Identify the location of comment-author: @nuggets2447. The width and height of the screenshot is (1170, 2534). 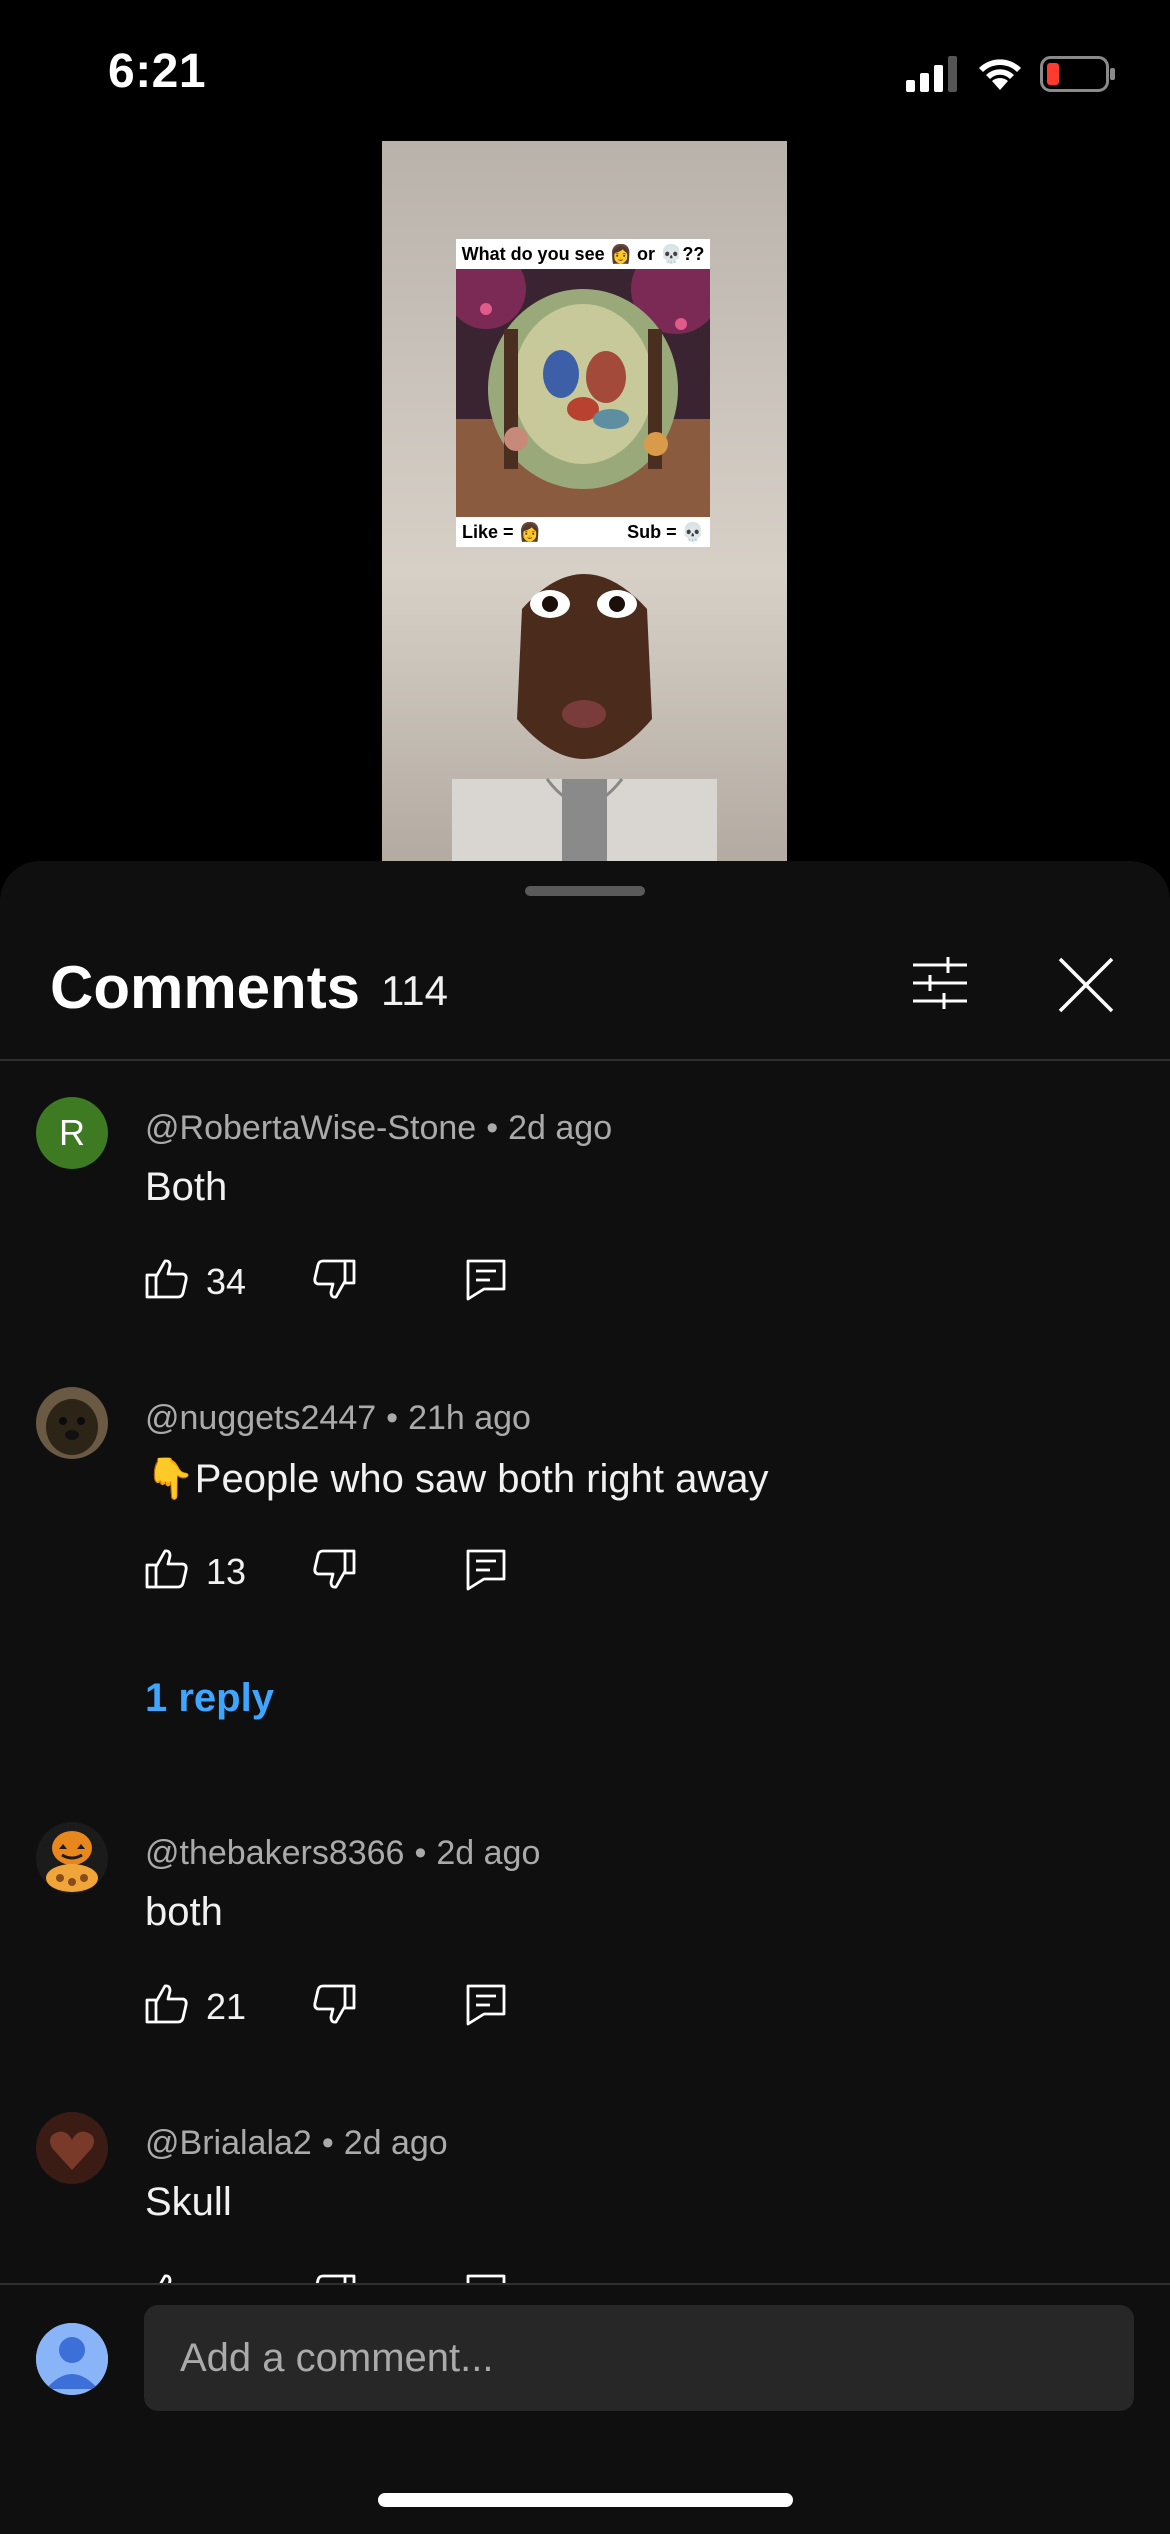
(260, 1418).